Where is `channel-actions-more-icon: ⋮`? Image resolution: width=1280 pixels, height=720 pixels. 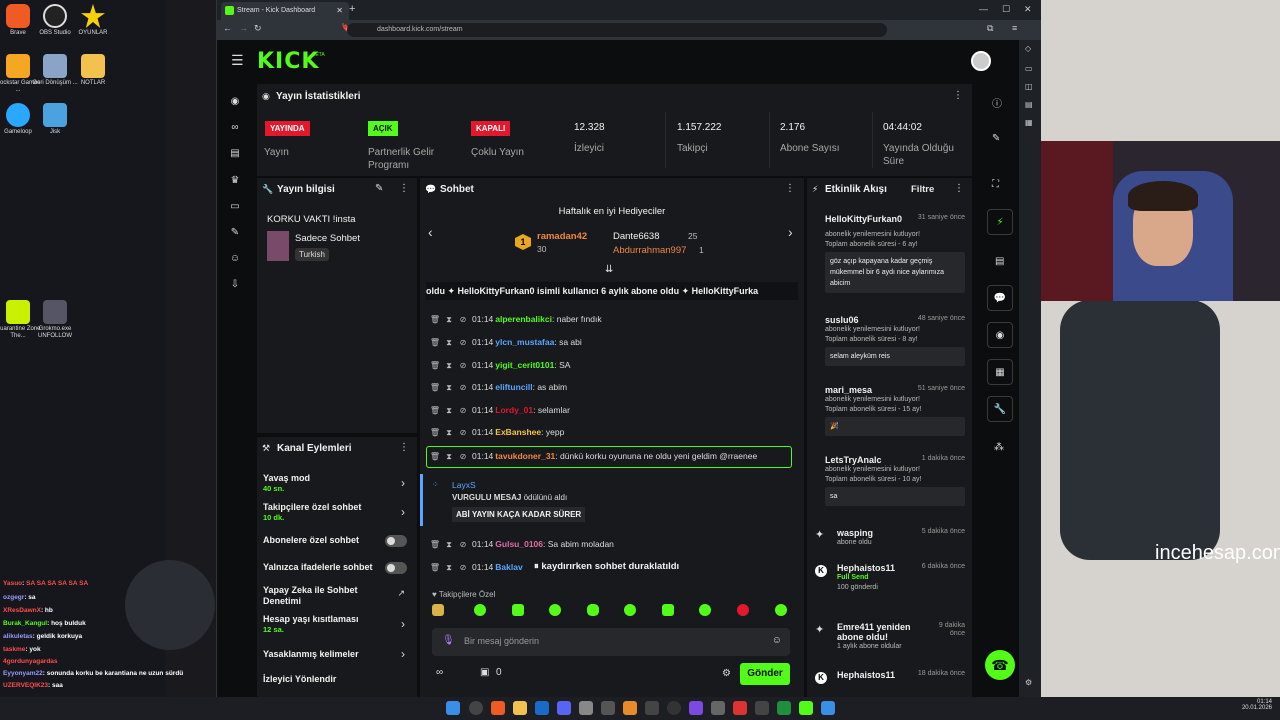 channel-actions-more-icon: ⋮ is located at coordinates (404, 447).